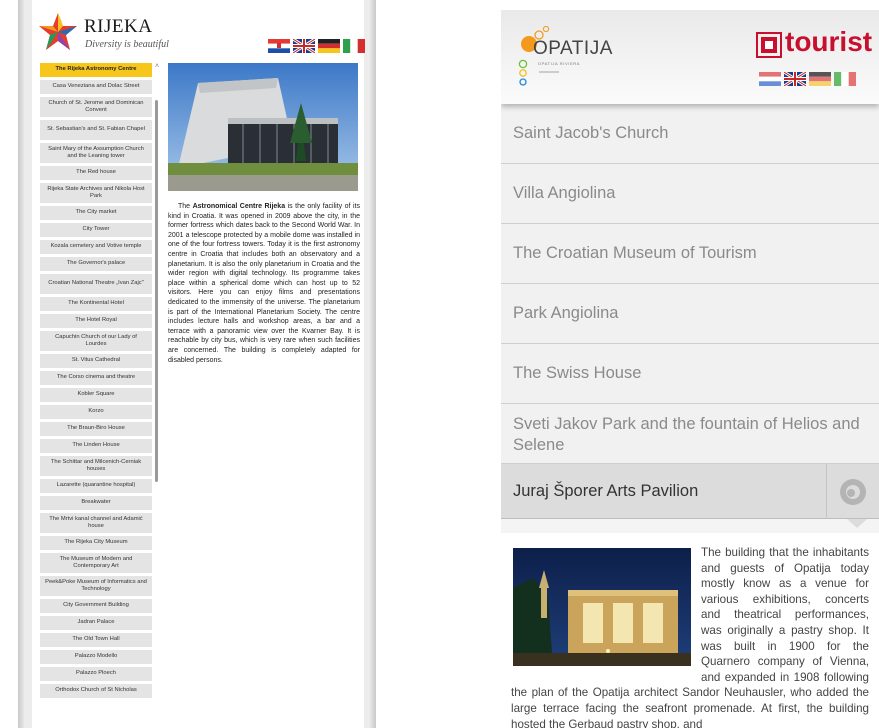 The width and height of the screenshot is (879, 728). What do you see at coordinates (263, 127) in the screenshot?
I see `astronomy-centre-photo` at bounding box center [263, 127].